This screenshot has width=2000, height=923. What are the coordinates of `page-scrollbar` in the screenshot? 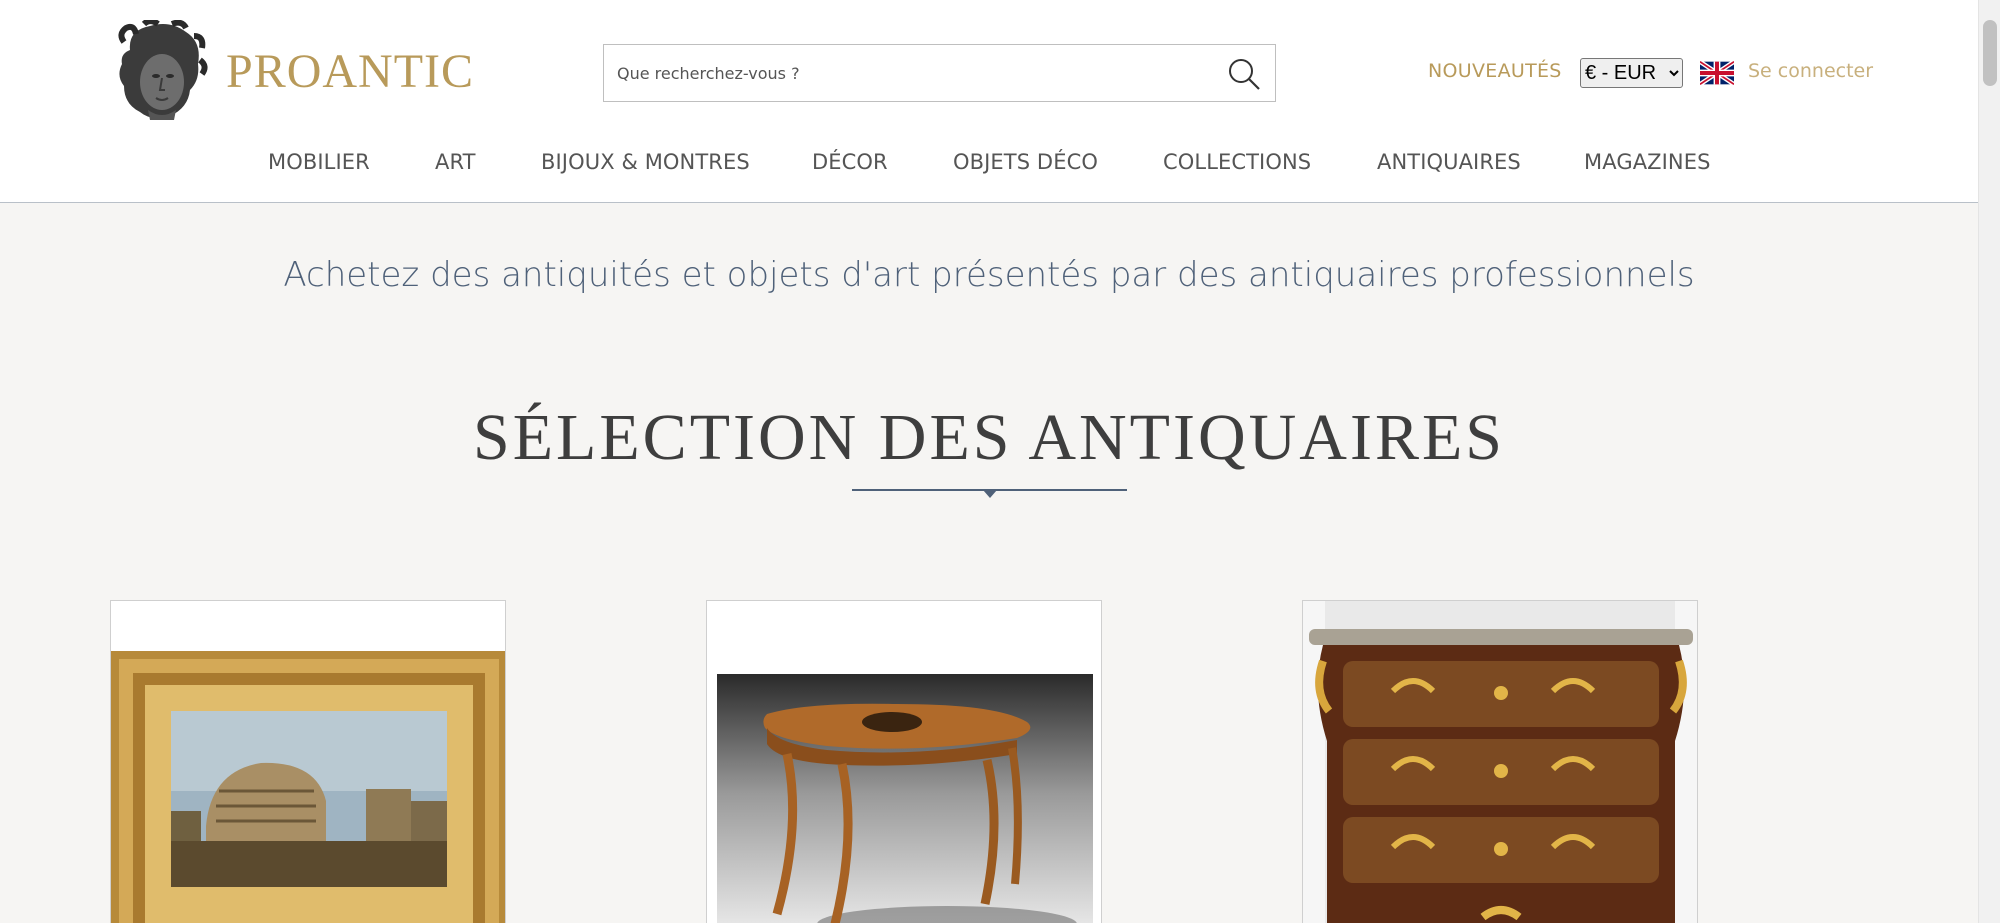 It's located at (1989, 461).